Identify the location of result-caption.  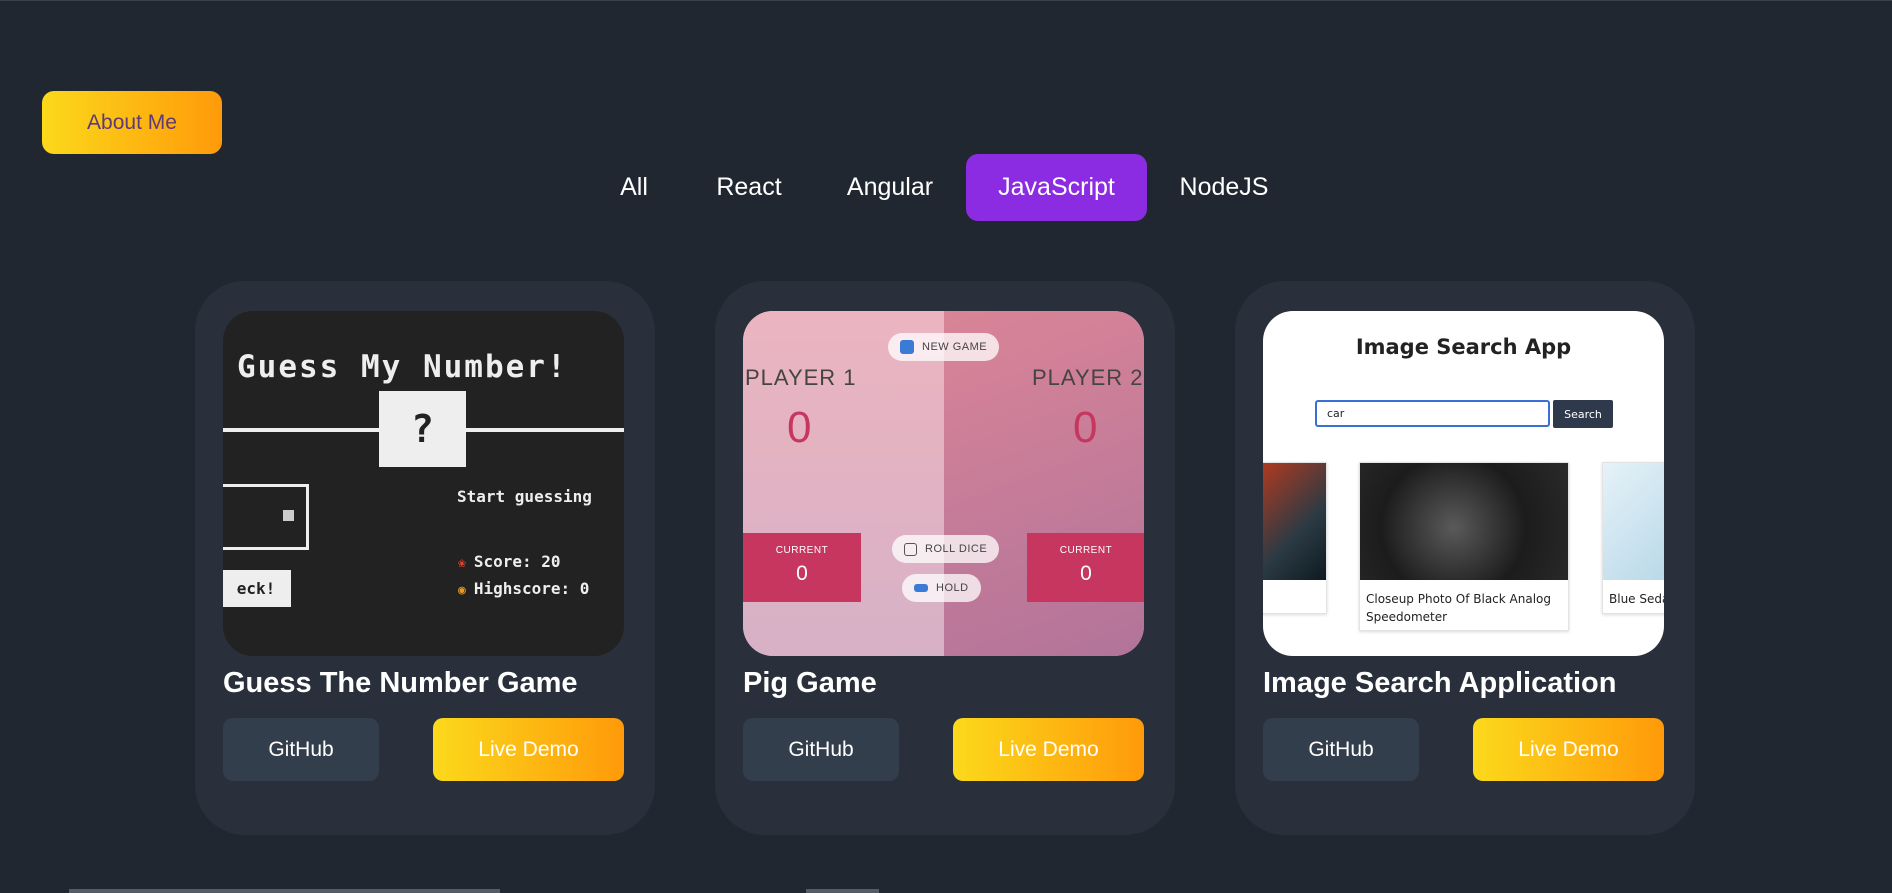
(1294, 585).